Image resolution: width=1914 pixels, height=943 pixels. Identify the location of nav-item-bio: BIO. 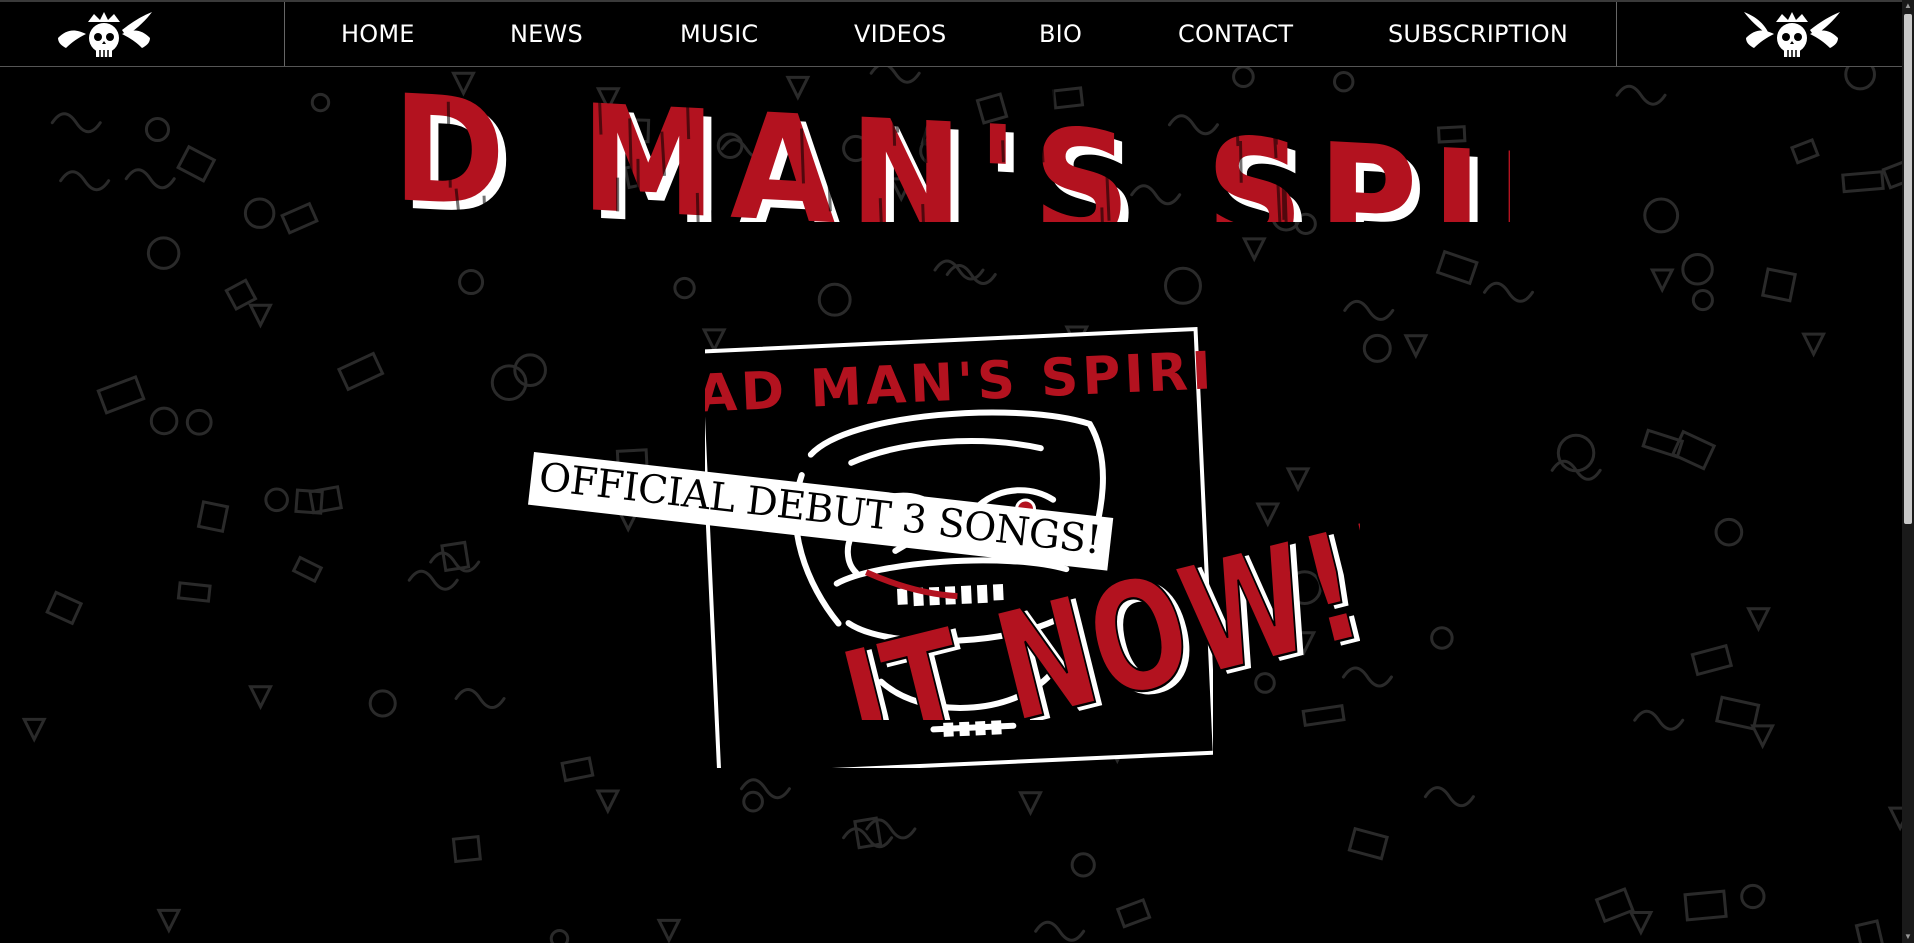
(1060, 34).